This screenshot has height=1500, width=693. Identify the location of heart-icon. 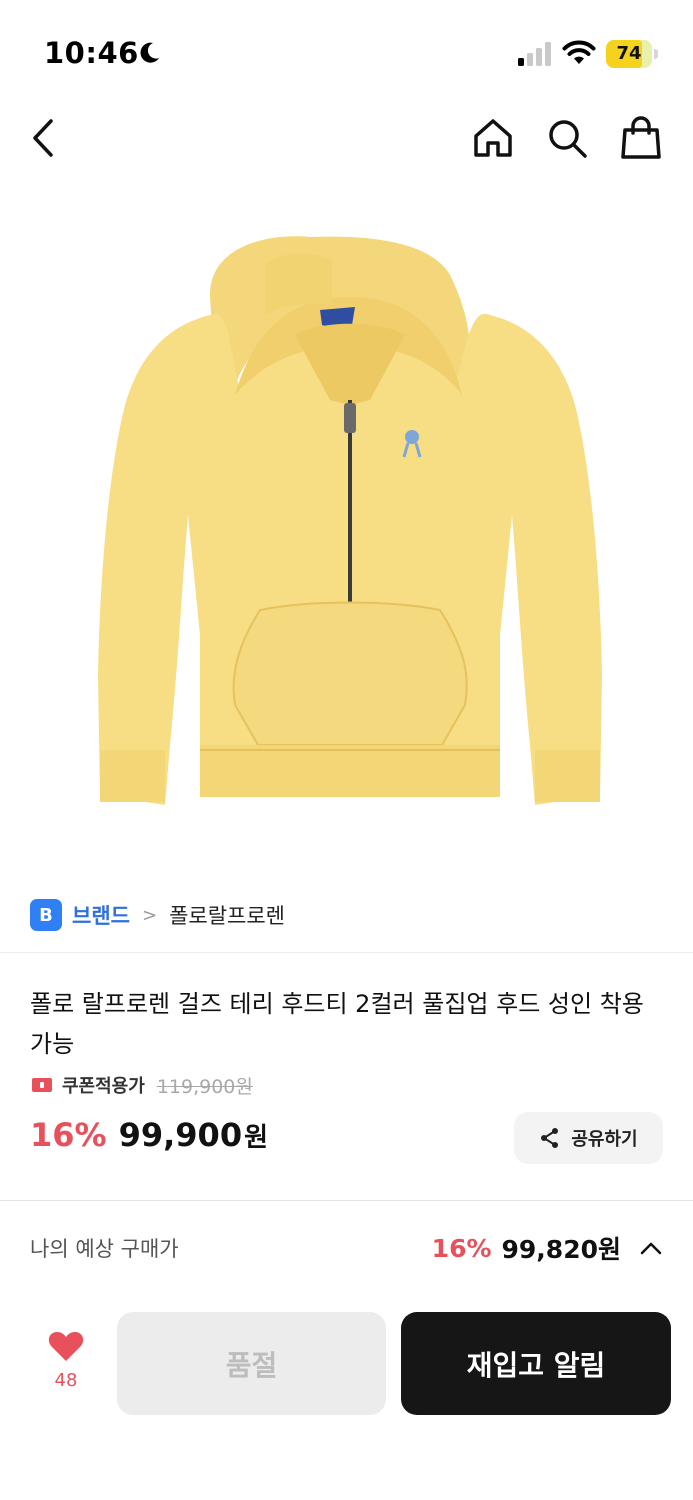
(66, 1346).